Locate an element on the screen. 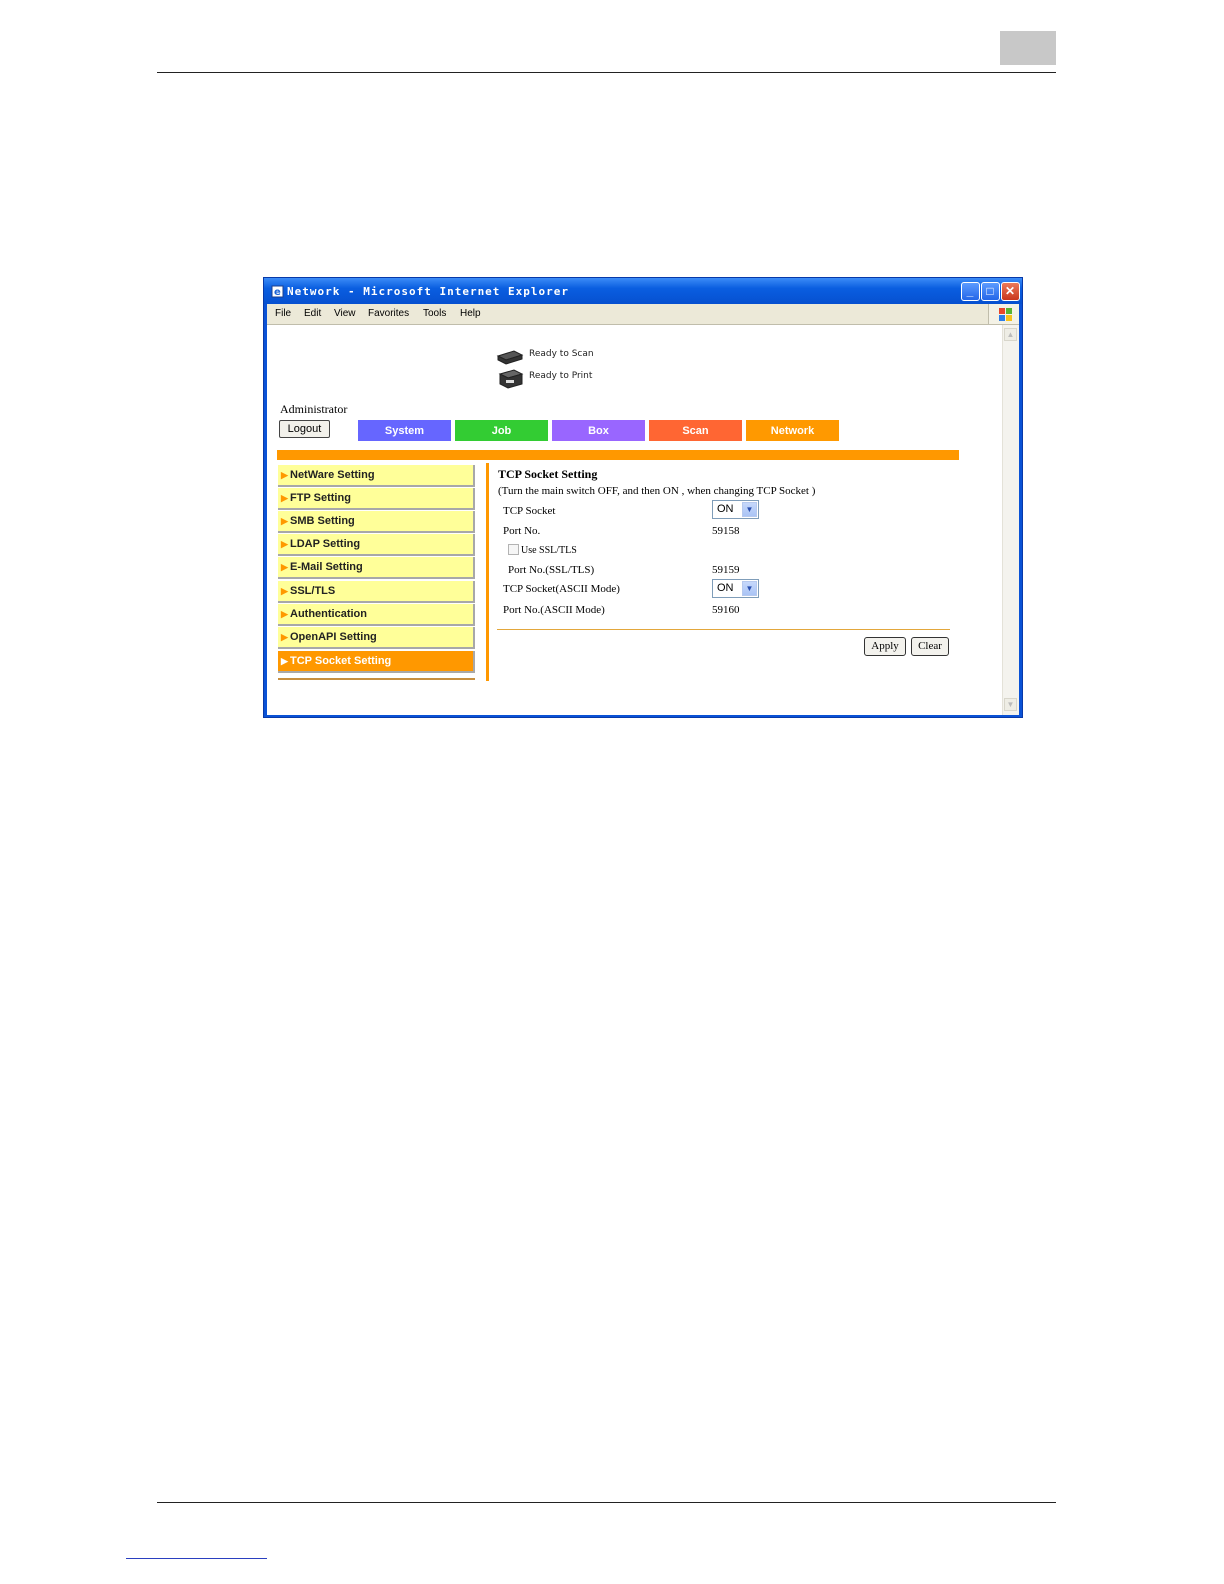  scroll-up-icon: ▲ is located at coordinates (1010, 334).